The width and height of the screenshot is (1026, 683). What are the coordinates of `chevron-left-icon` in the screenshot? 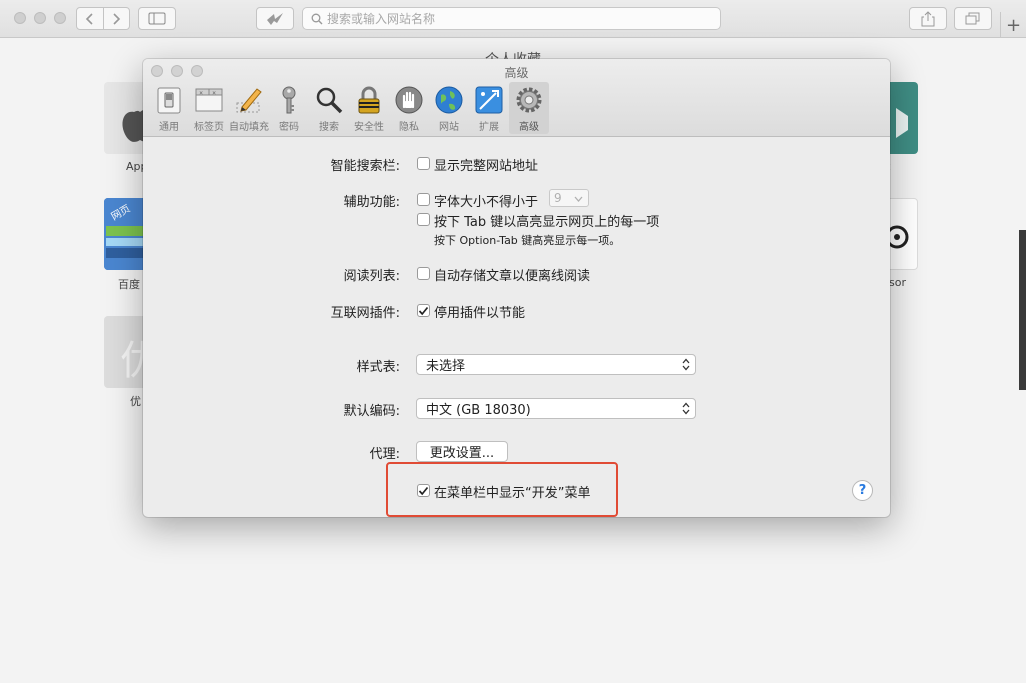 It's located at (89, 18).